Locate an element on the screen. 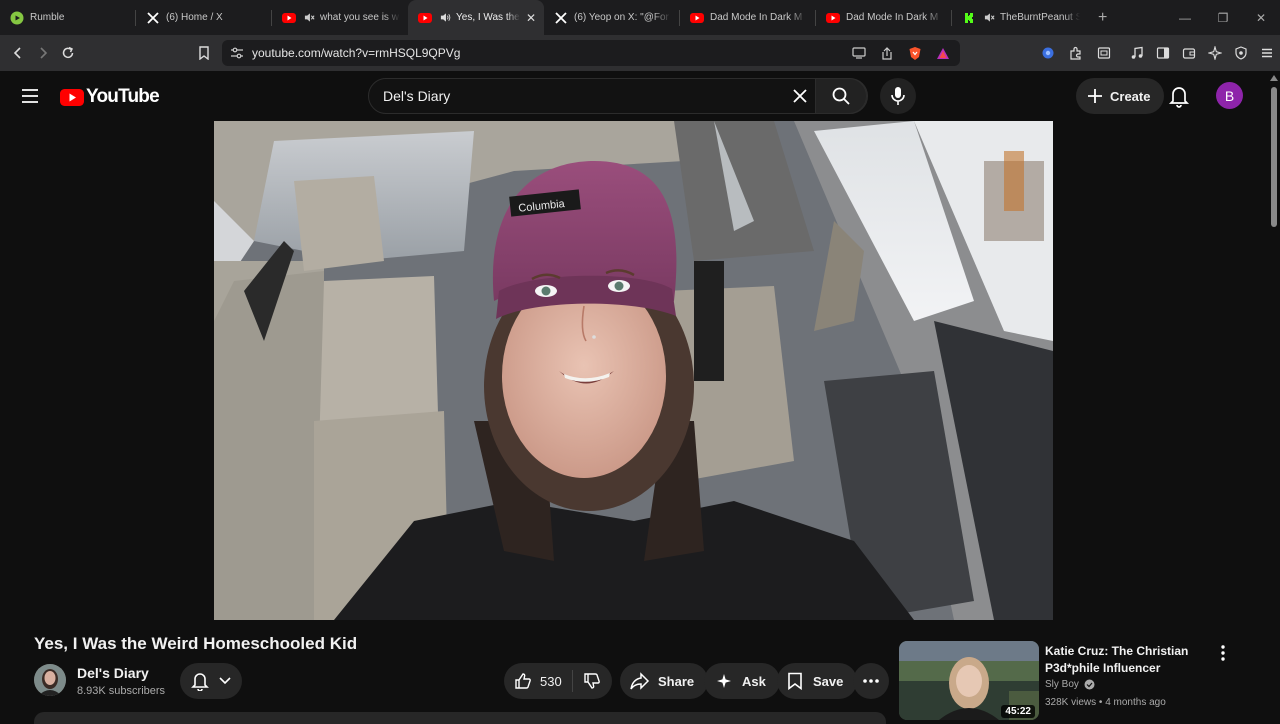 The width and height of the screenshot is (1280, 724). extensions-area is located at coordinates (1076, 53).